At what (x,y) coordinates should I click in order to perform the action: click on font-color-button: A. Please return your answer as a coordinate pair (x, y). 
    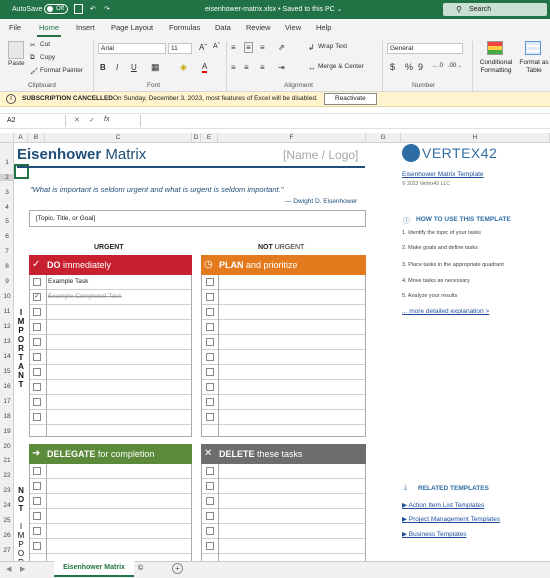
    Looking at the image, I should click on (205, 67).